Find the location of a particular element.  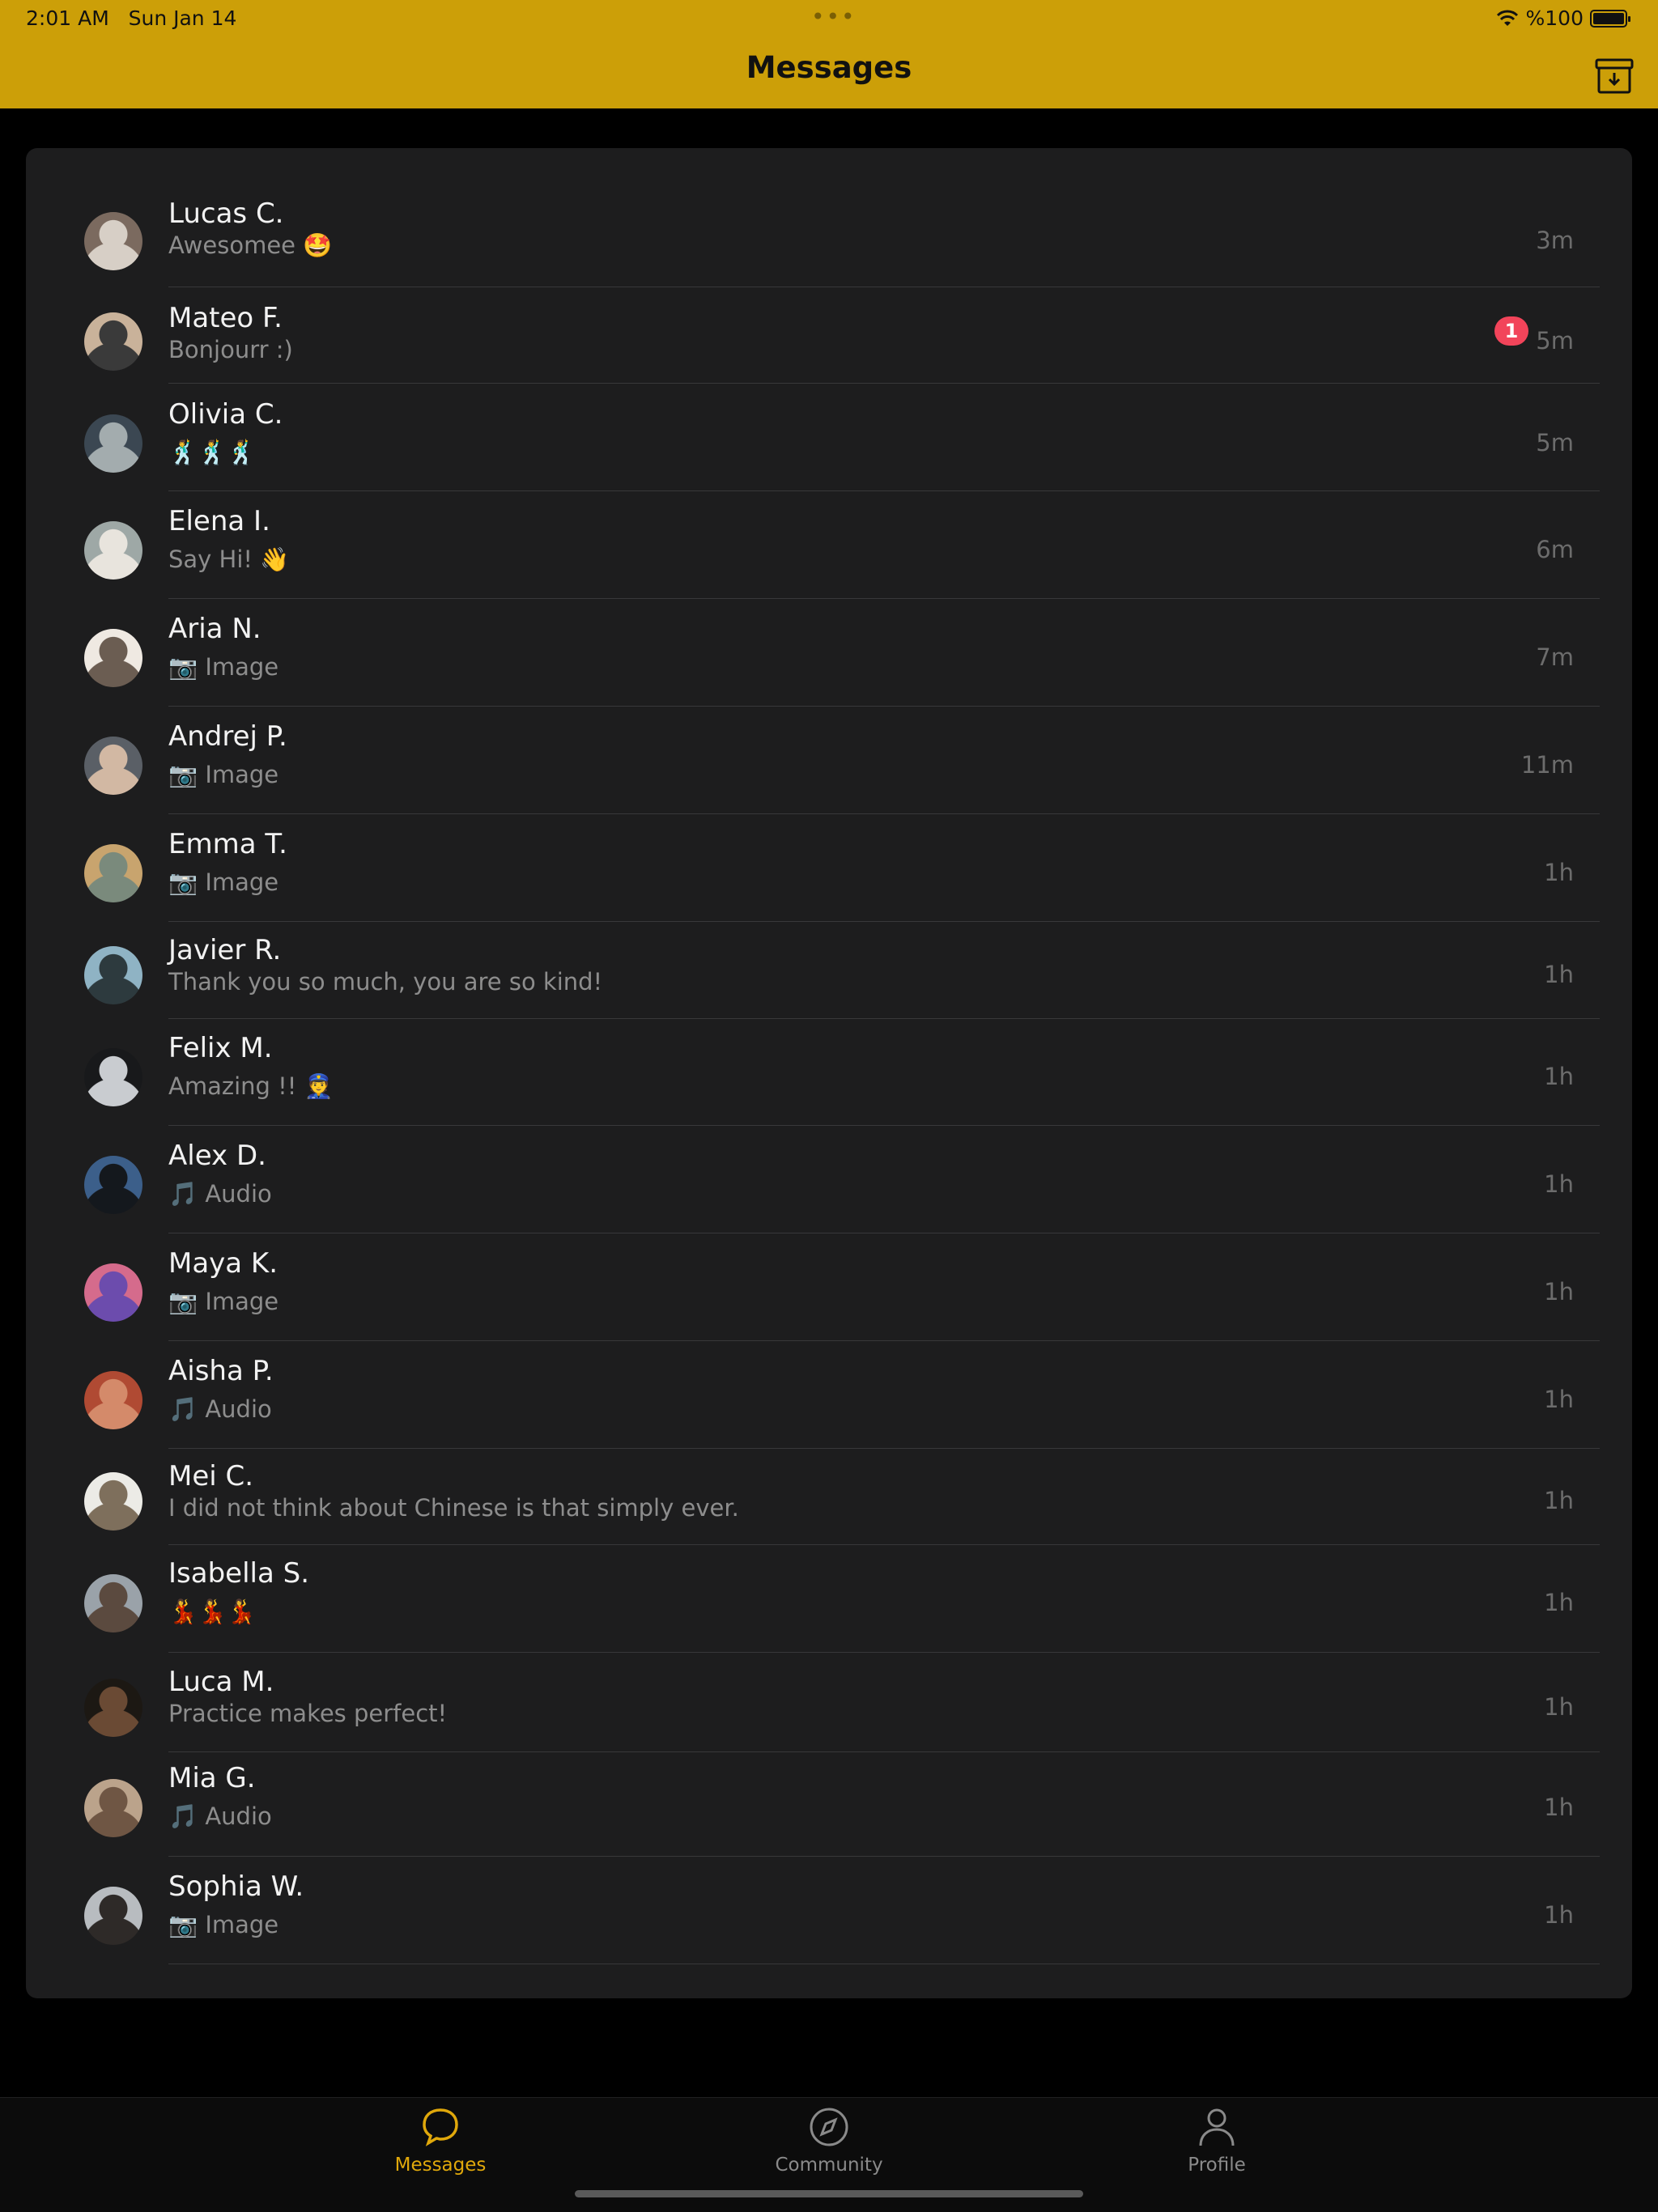

contact-name: Elena I. is located at coordinates (219, 521).